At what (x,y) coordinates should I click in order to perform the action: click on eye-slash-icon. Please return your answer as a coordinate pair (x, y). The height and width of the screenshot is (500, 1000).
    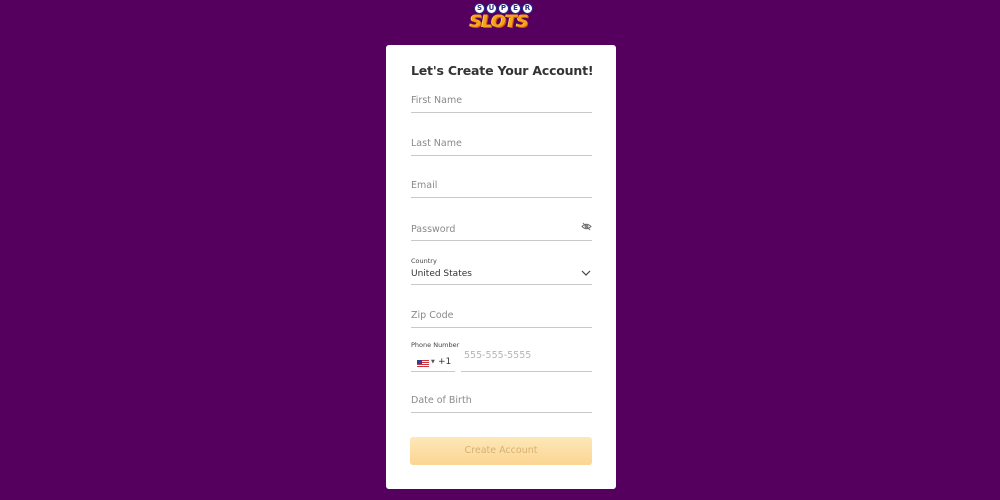
    Looking at the image, I should click on (586, 226).